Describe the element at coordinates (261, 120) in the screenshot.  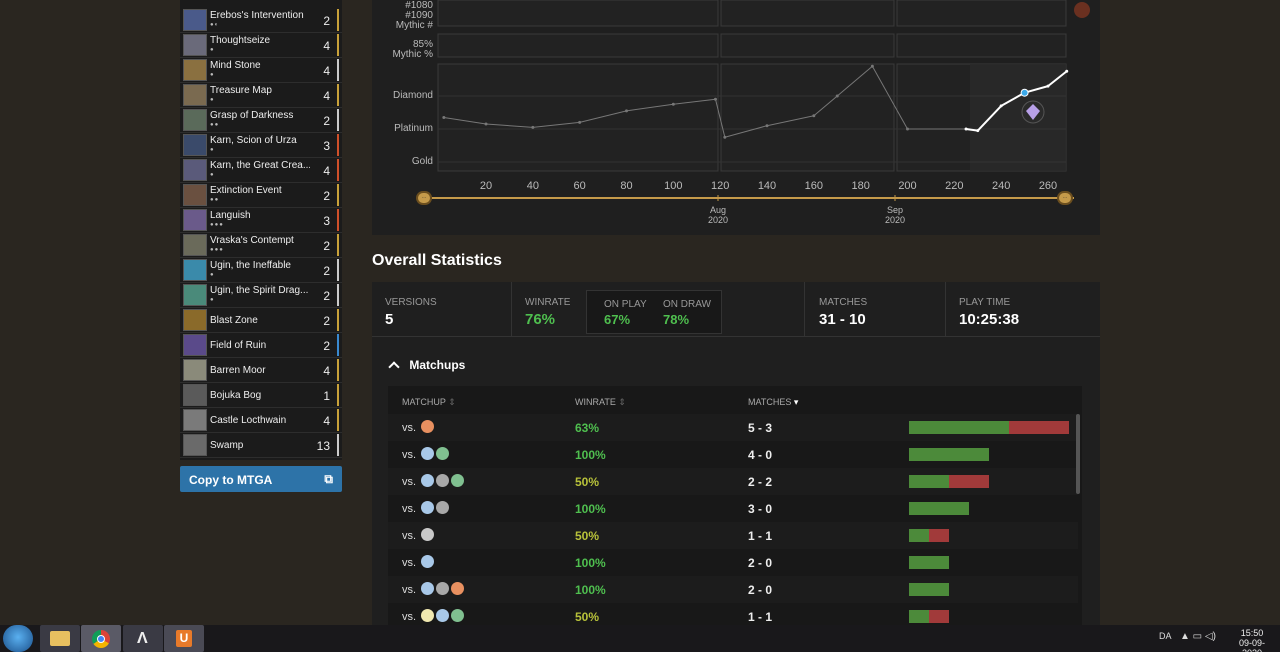
I see `deck-card-row: Grasp of Darkness ●● 2` at that location.